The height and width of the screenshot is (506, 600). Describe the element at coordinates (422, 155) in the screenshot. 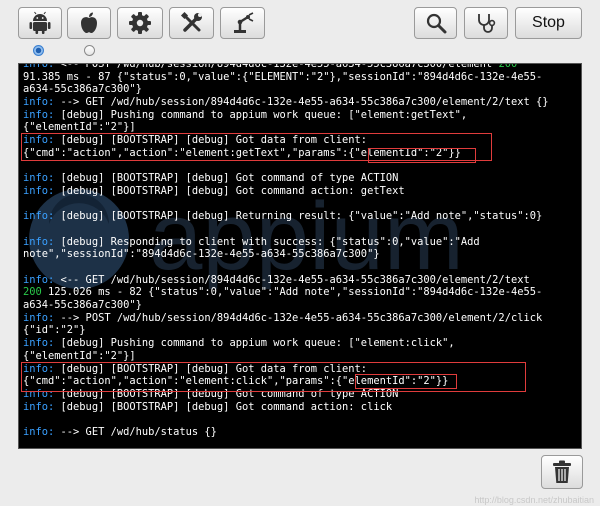

I see `highlight-box-elementId-getText` at that location.